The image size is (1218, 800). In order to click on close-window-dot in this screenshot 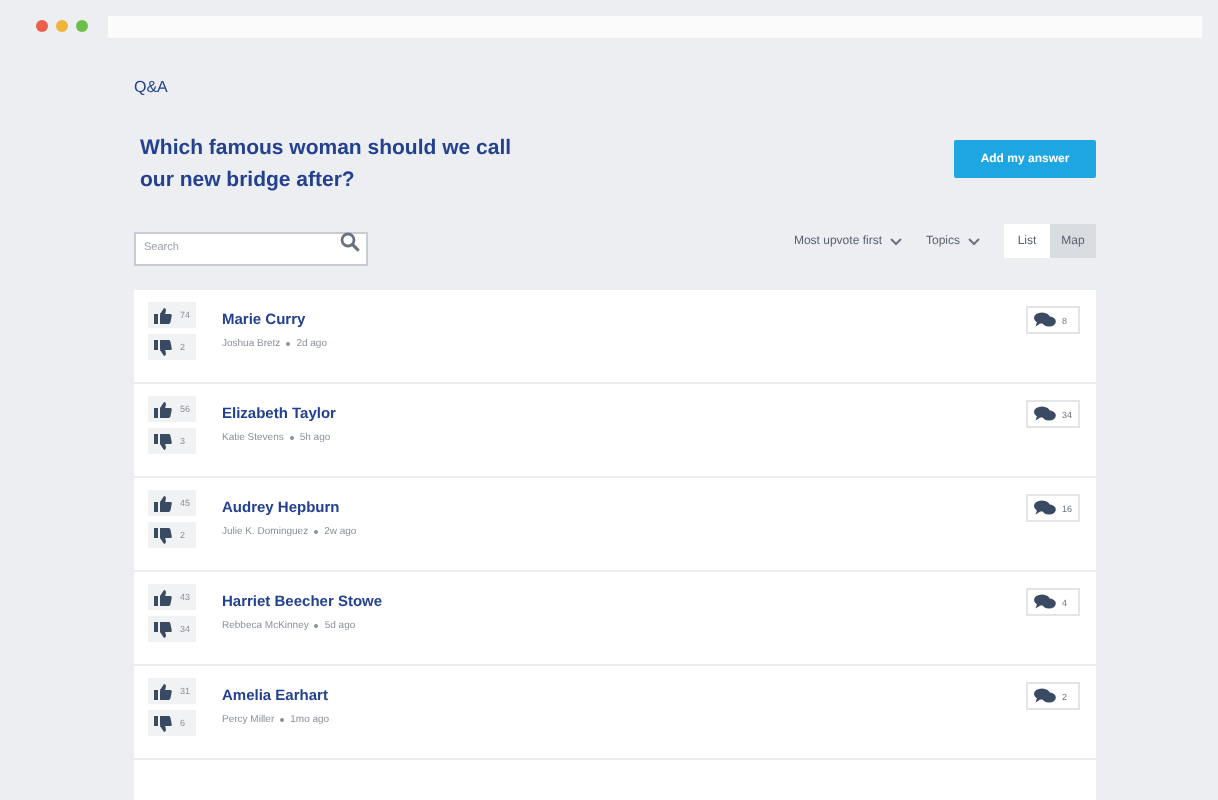, I will do `click(42, 26)`.